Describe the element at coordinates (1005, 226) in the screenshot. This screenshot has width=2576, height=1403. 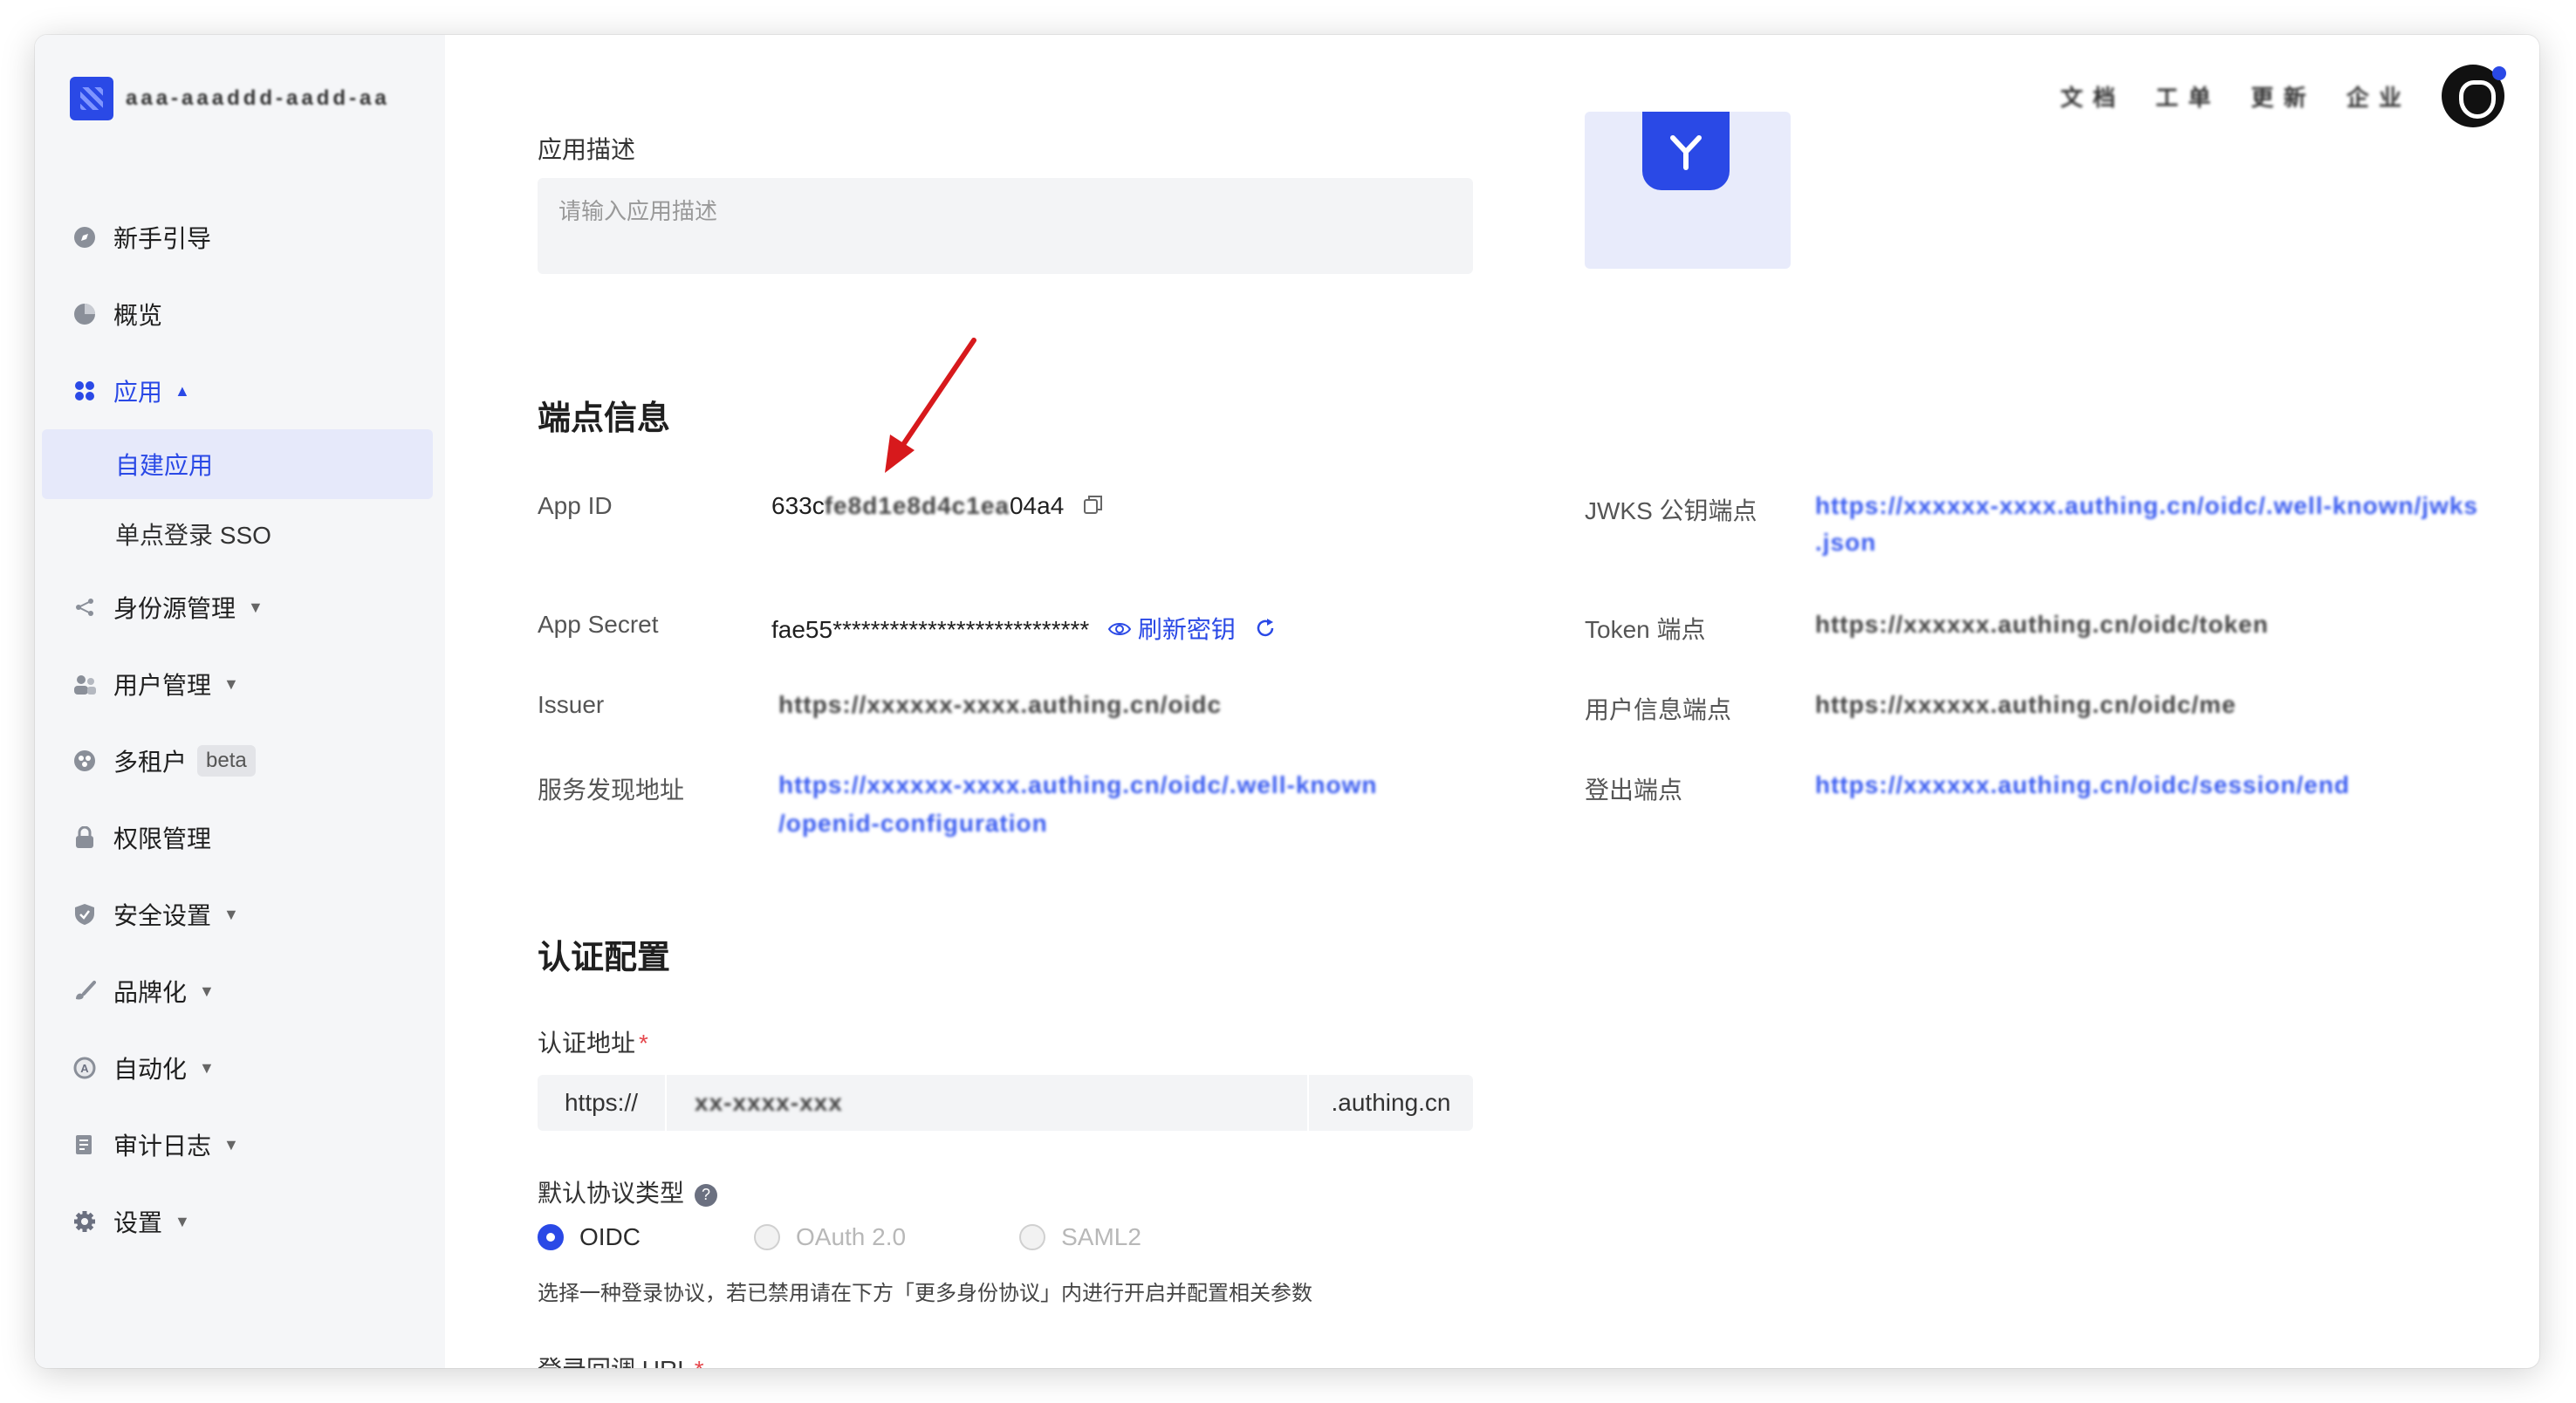
I see `app-description-input: 请输入应用描述` at that location.